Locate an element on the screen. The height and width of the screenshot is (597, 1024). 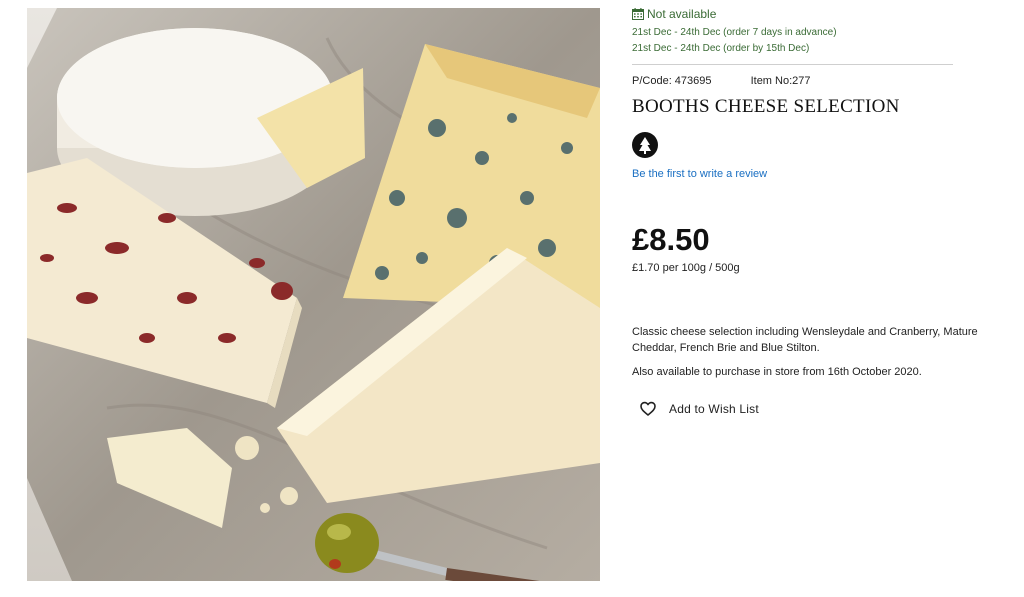
divider is located at coordinates (792, 64).